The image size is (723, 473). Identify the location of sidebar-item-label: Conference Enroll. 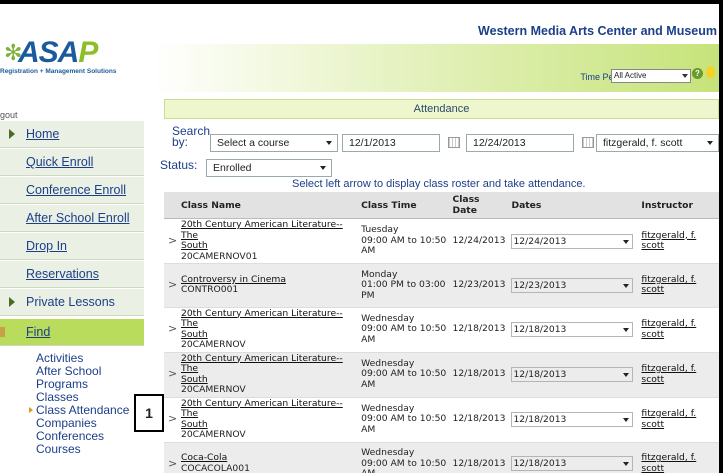
(76, 190).